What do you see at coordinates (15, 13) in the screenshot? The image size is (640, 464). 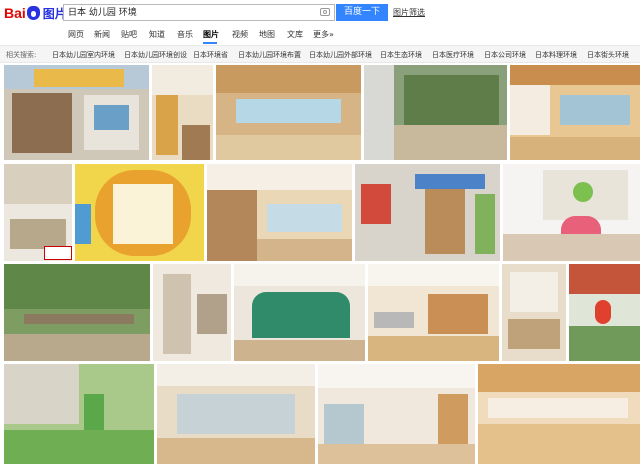 I see `logo-text-bai: Bai` at bounding box center [15, 13].